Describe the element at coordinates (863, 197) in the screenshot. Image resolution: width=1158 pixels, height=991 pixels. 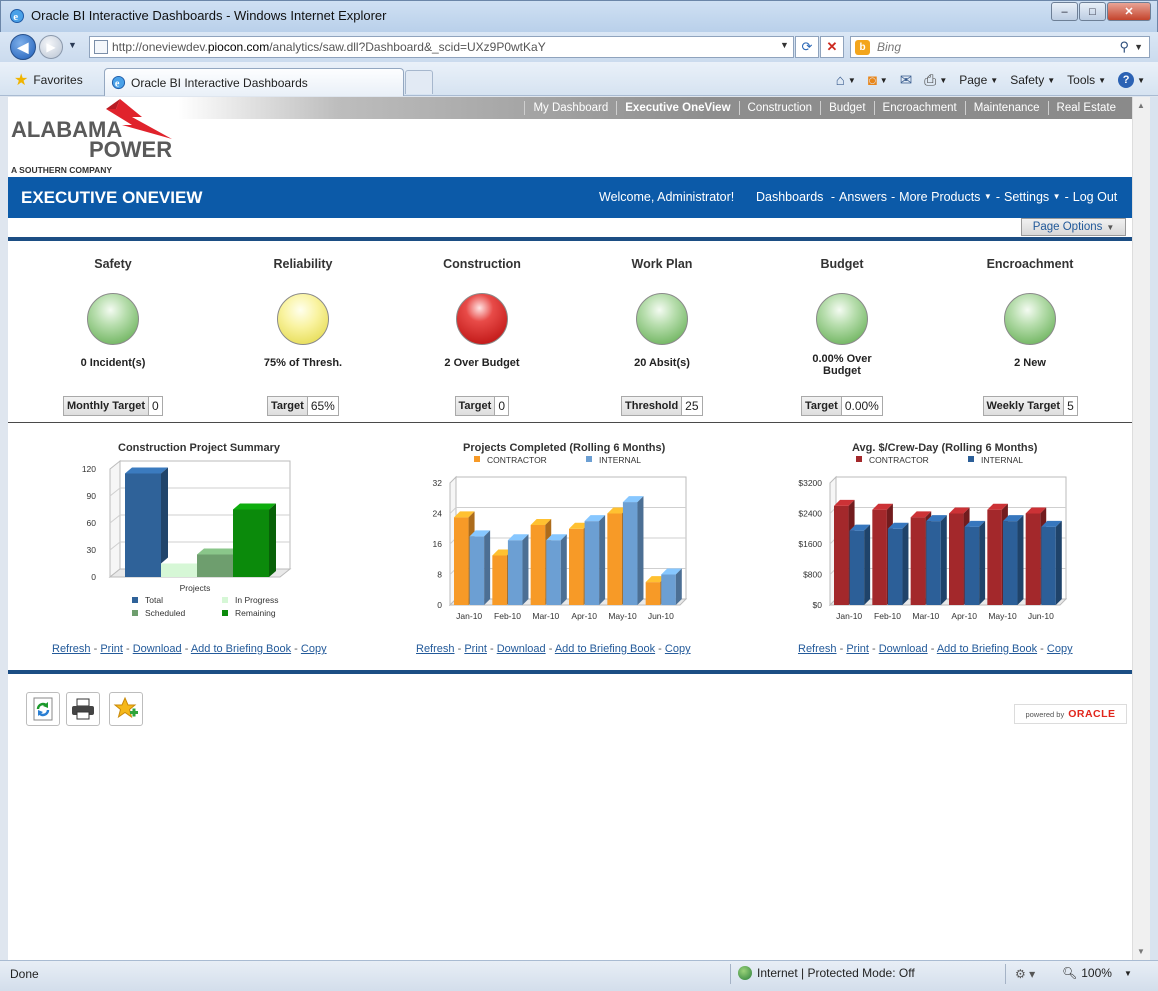
I see `answers-link: Answers` at that location.